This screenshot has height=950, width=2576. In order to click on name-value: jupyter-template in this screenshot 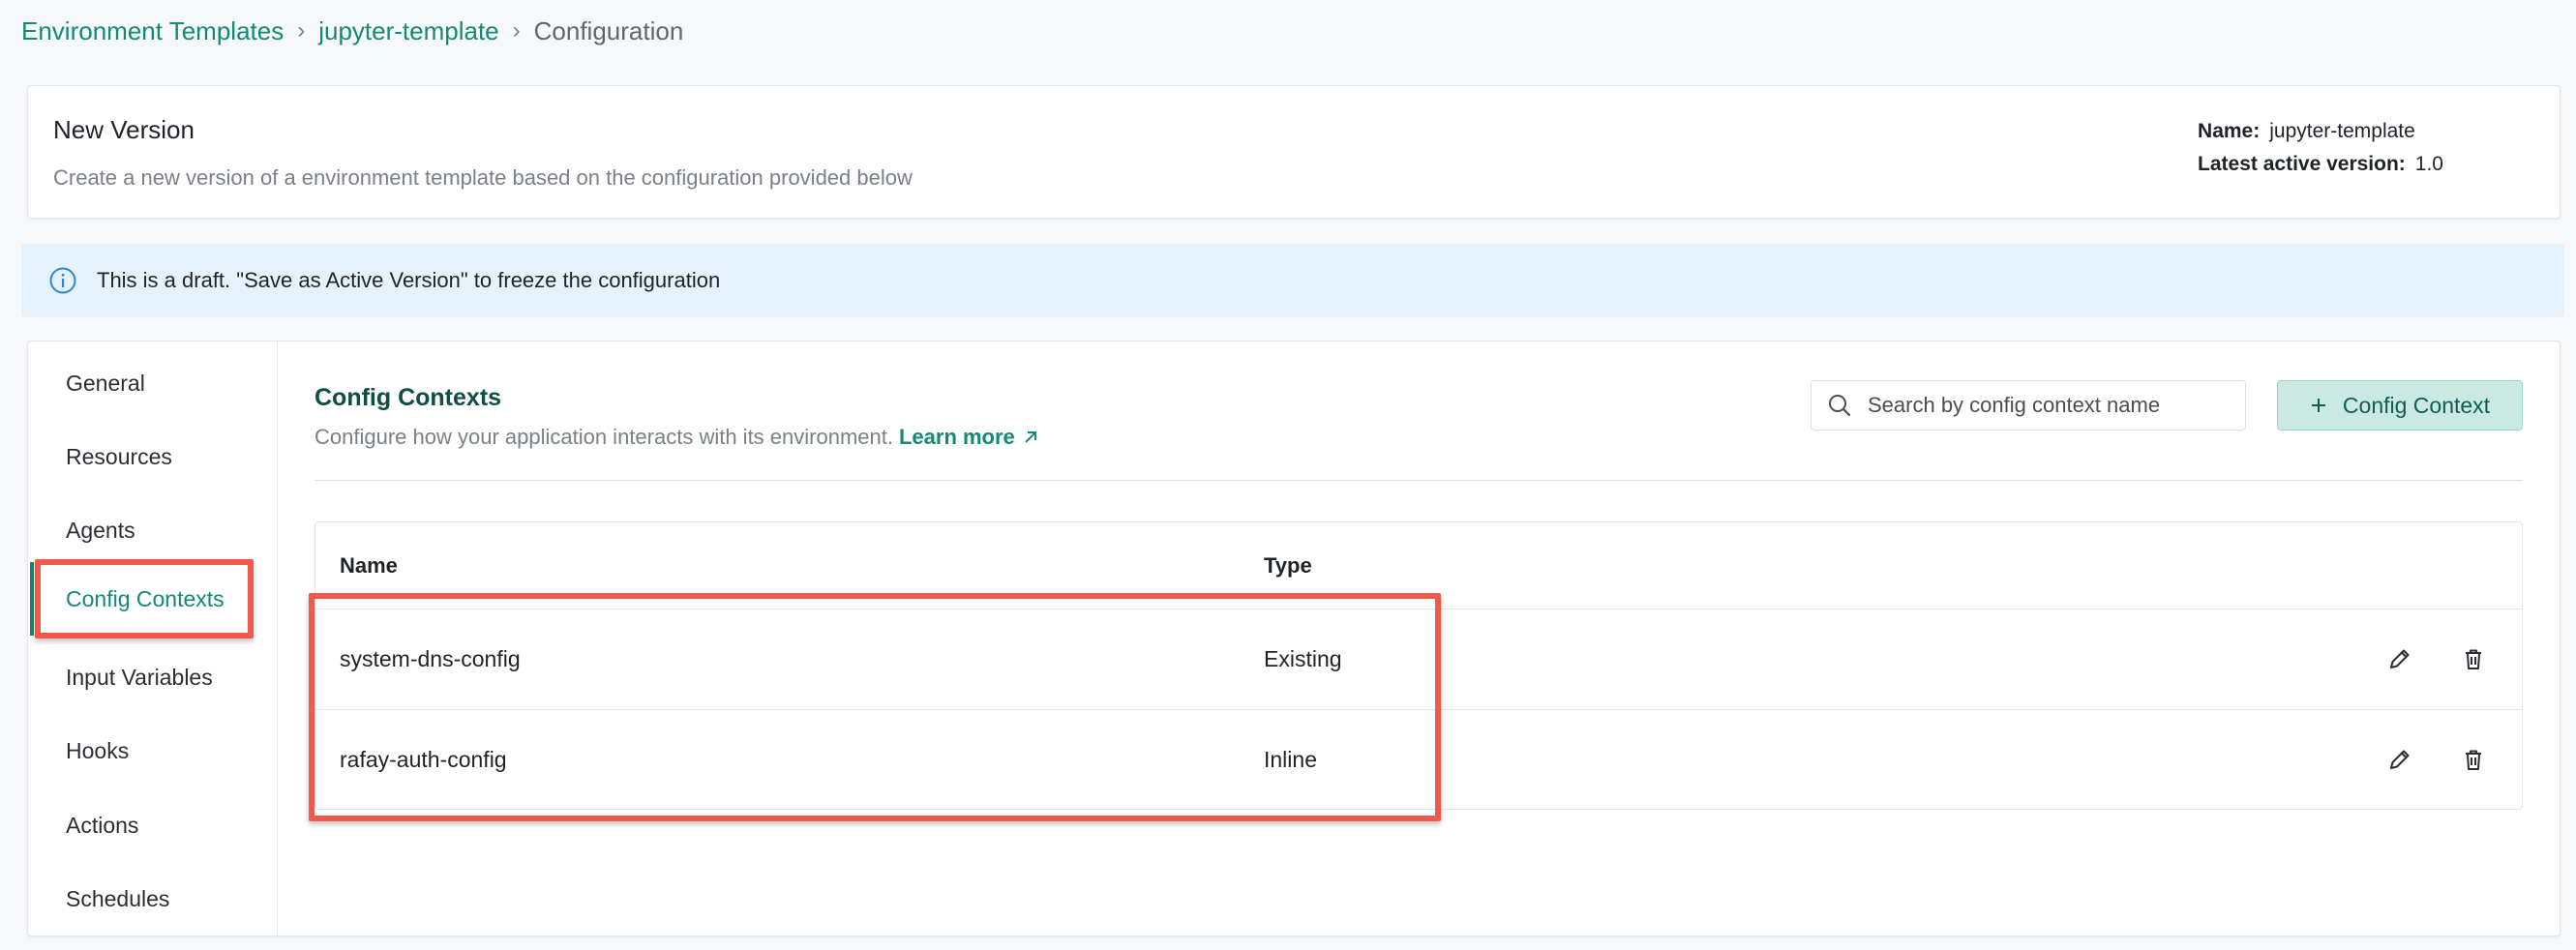, I will do `click(2342, 131)`.